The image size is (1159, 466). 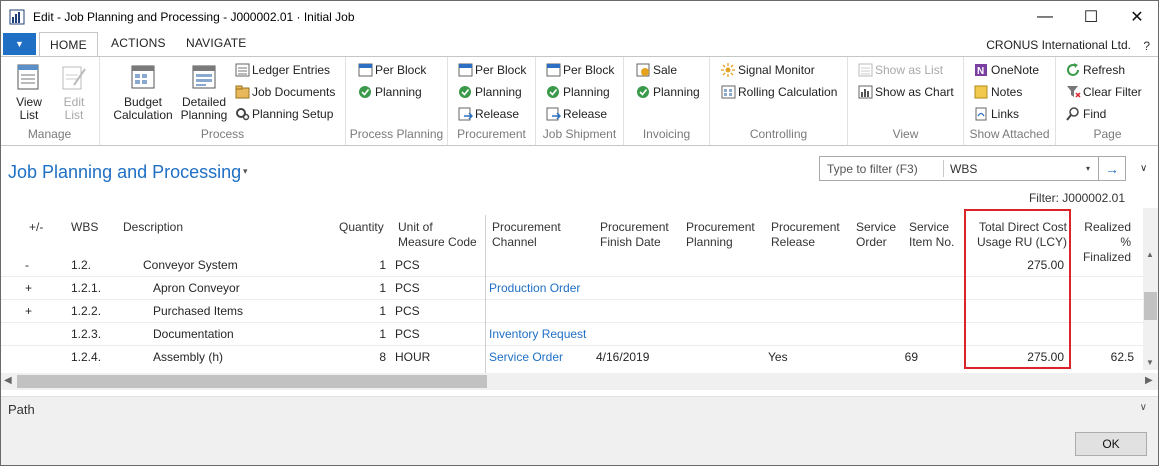 What do you see at coordinates (578, 92) in the screenshot?
I see `shipment-planning-button: Planning` at bounding box center [578, 92].